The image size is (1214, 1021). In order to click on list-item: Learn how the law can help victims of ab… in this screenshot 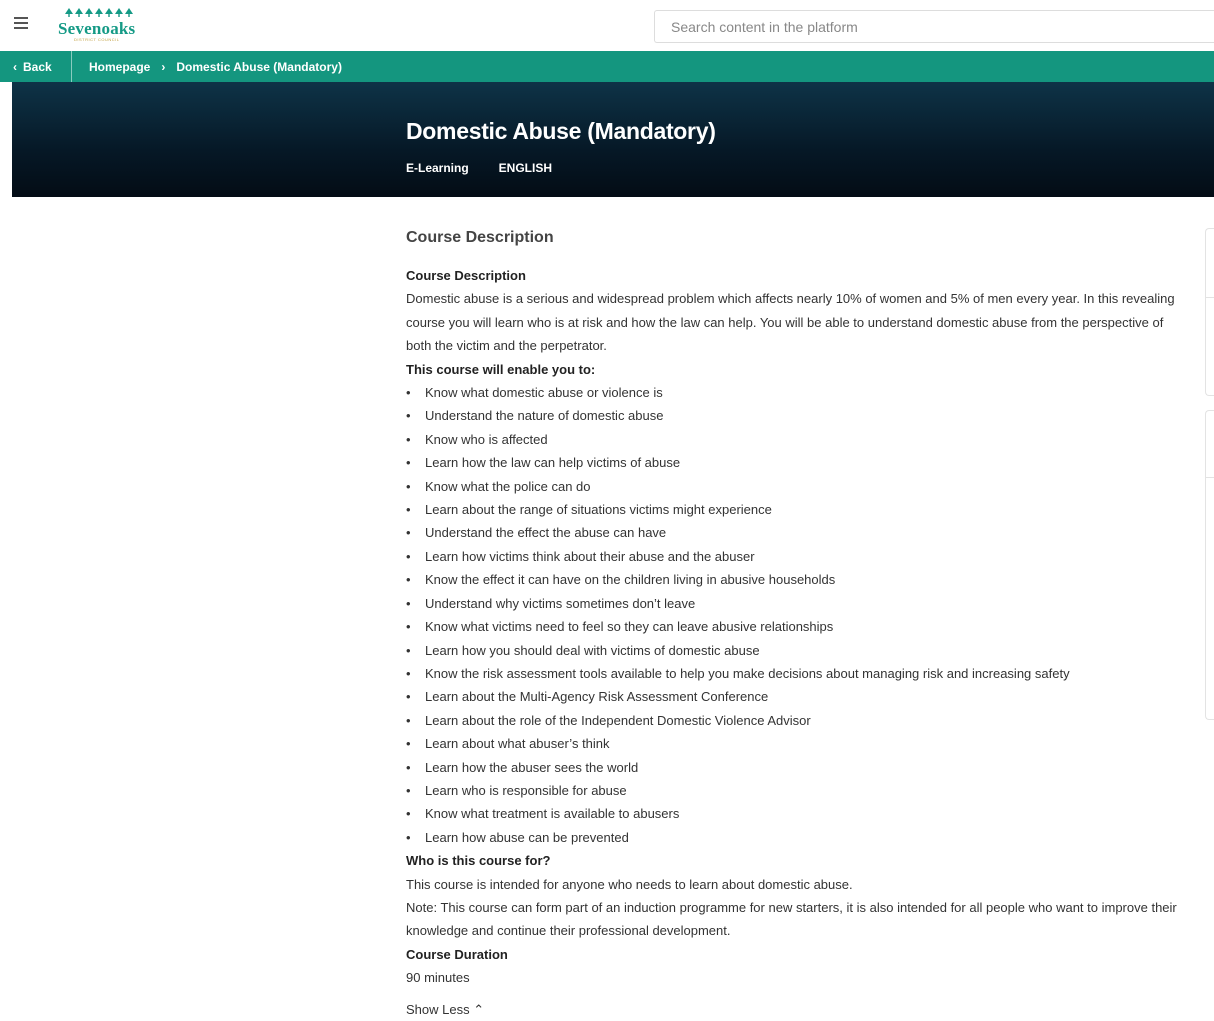, I will do `click(796, 463)`.